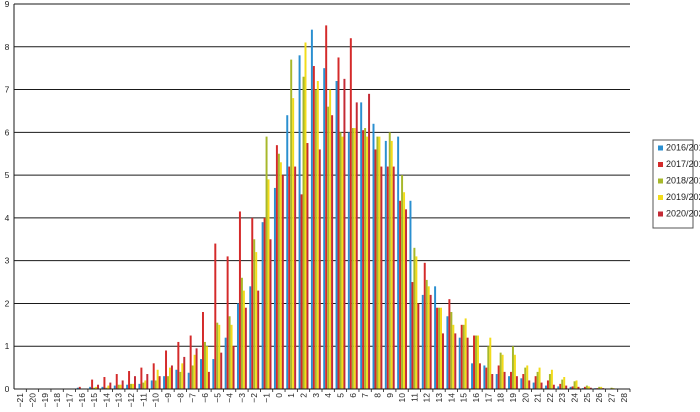 The width and height of the screenshot is (700, 412). Describe the element at coordinates (45, 400) in the screenshot. I see `x-tick-label: −19` at that location.